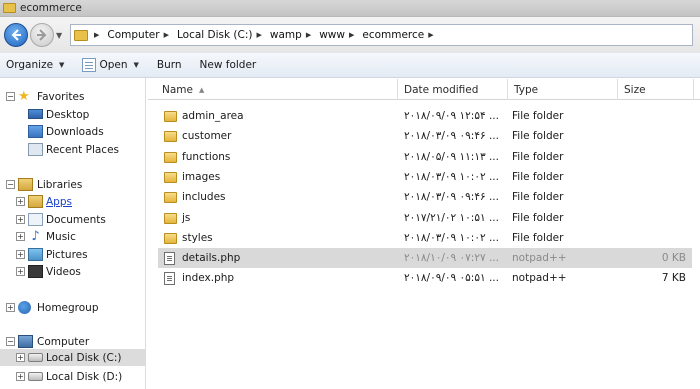 This screenshot has height=389, width=700. I want to click on file-row: images ۲۰۱۸/۰۳/۰۹ ۱۰:۰۲ ... File folder, so click(425, 177).